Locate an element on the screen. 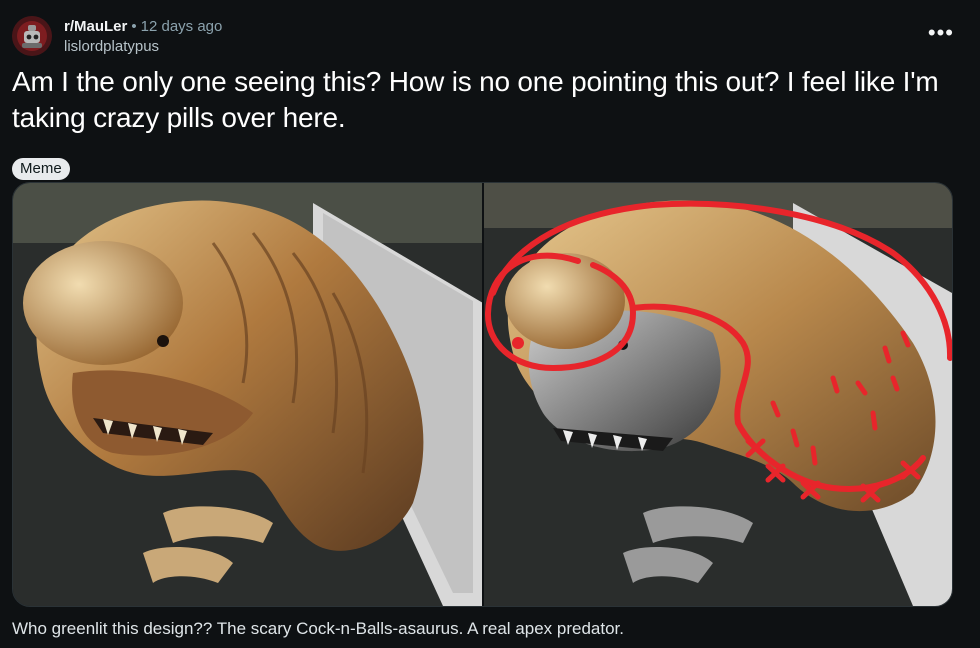 Image resolution: width=980 pixels, height=648 pixels. post-meta: r/MauLer • 12 days ago lislordplatypus is located at coordinates (143, 36).